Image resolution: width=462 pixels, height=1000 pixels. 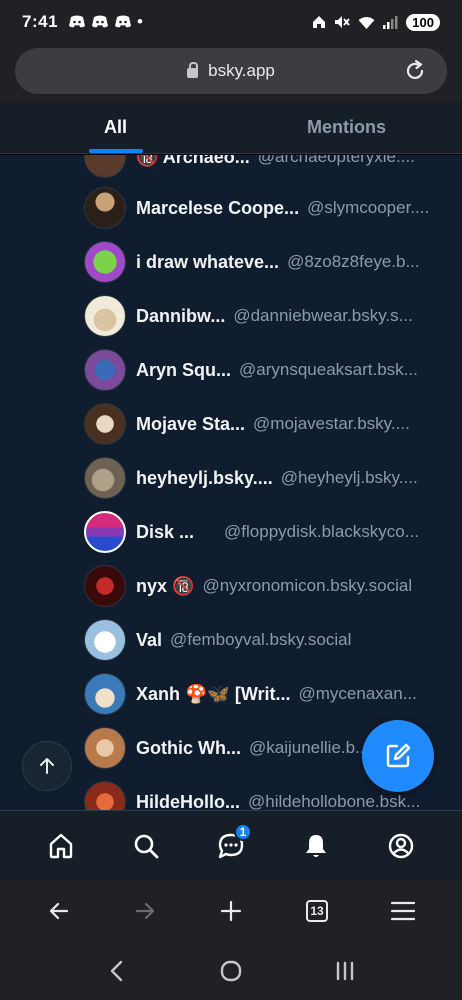 I want to click on tab-label: Mentions, so click(x=346, y=127).